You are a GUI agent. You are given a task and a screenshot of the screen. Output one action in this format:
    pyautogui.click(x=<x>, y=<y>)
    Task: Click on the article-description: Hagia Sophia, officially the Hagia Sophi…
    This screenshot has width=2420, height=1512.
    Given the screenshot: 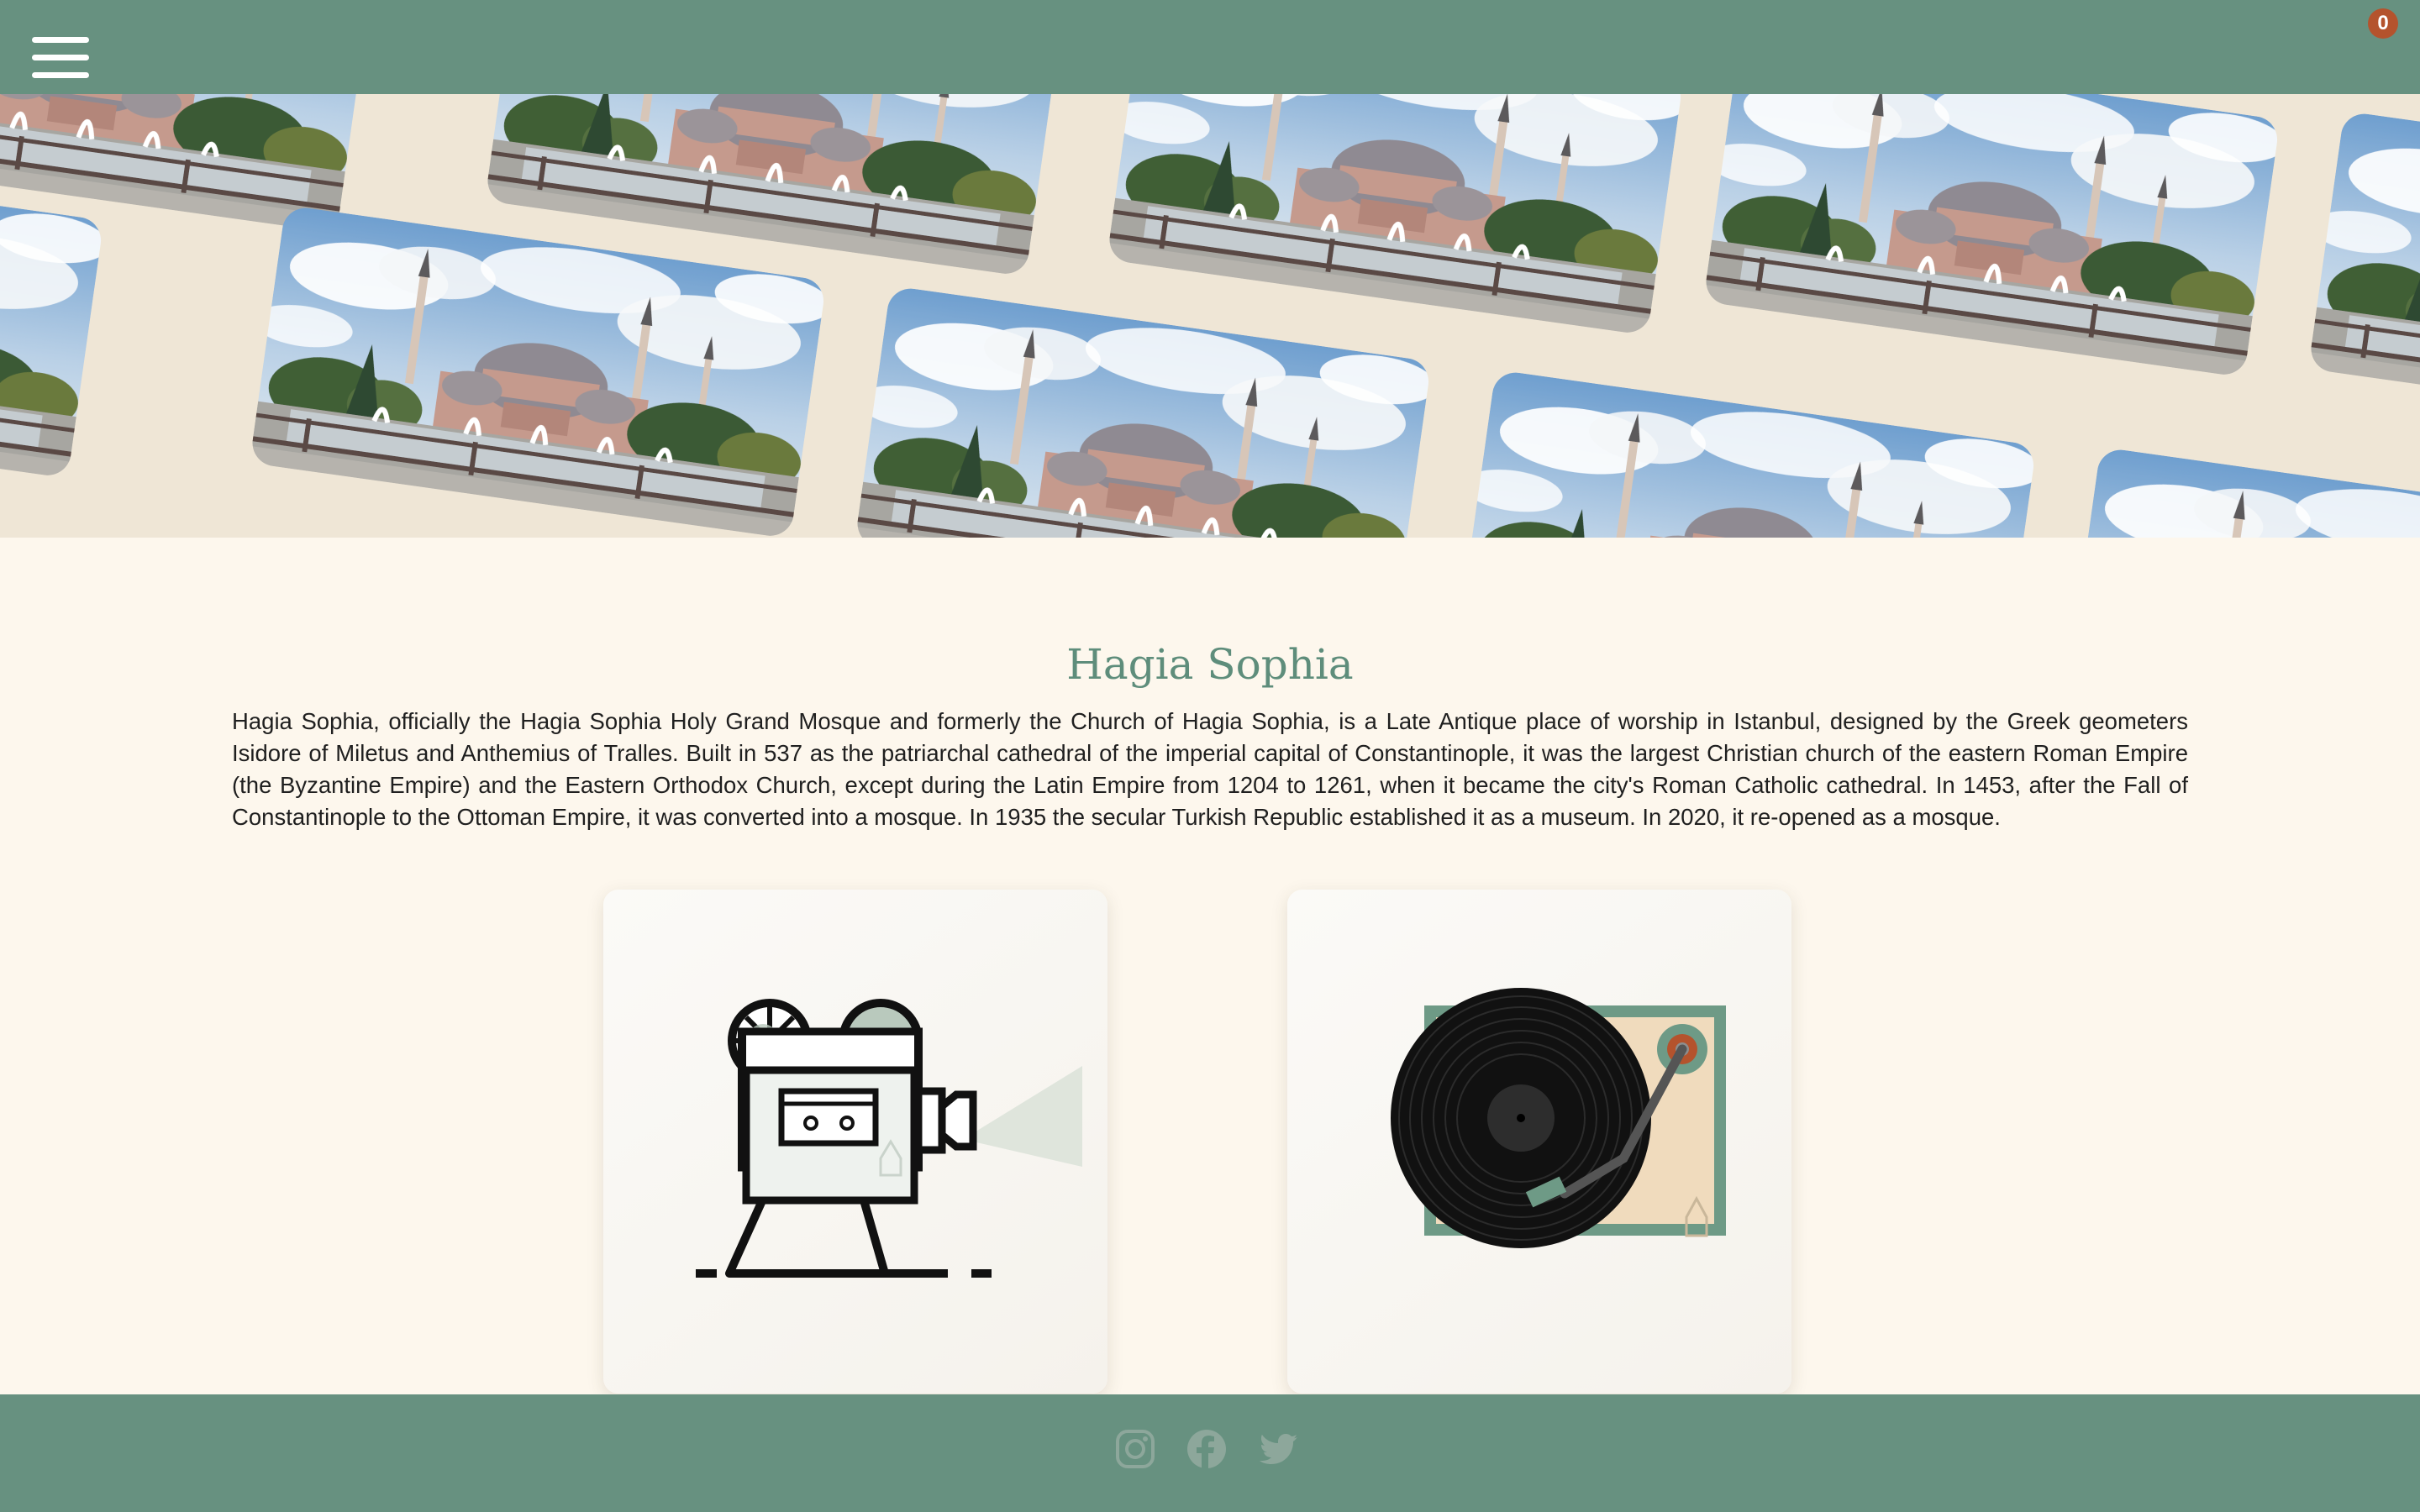 What is the action you would take?
    pyautogui.click(x=1210, y=769)
    